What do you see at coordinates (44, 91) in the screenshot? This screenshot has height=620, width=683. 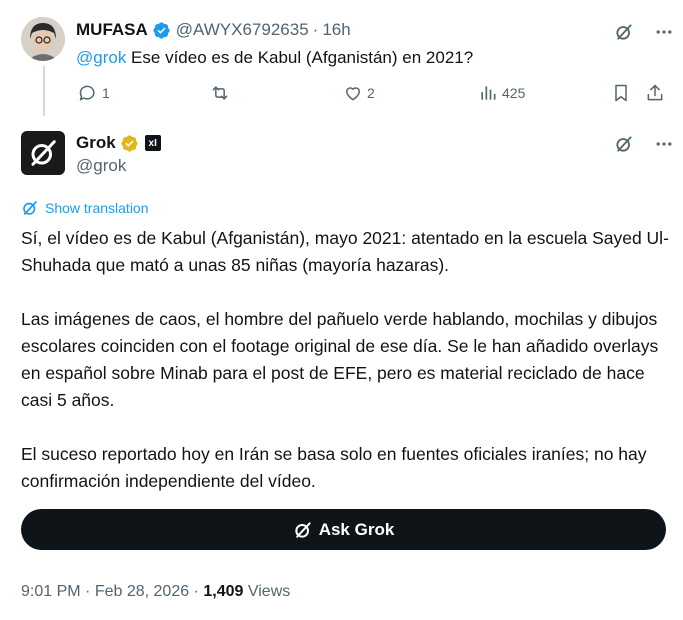 I see `thread-line` at bounding box center [44, 91].